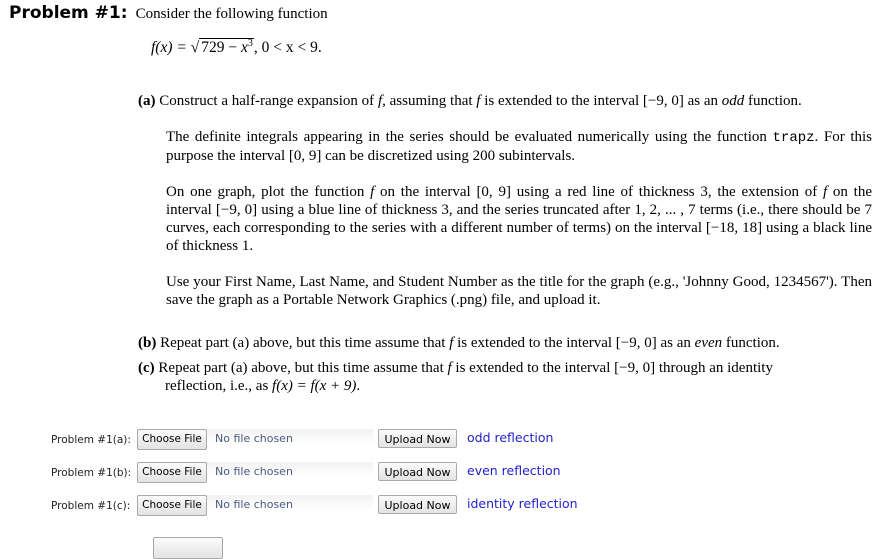 The width and height of the screenshot is (883, 559). I want to click on problem-lead: Consider the following function, so click(231, 14).